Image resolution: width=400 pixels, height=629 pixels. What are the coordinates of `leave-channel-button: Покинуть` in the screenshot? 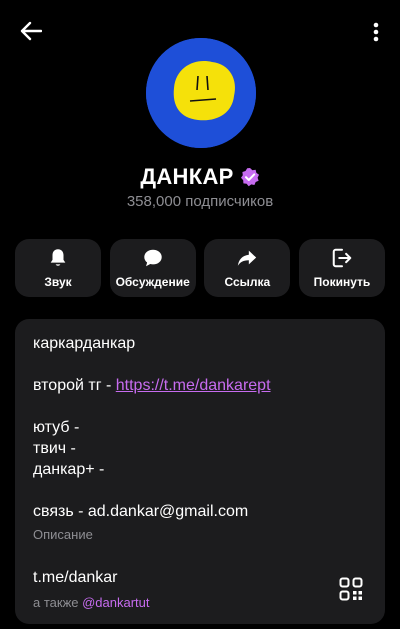 It's located at (341, 268).